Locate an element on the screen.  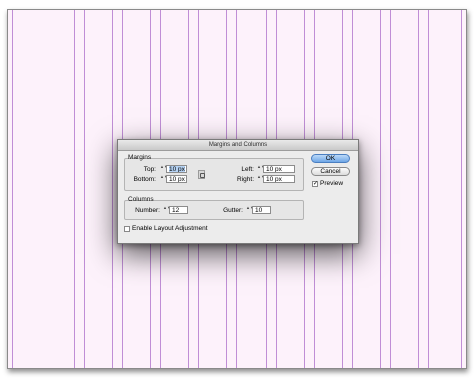
columns-group-label: Columns is located at coordinates (141, 199).